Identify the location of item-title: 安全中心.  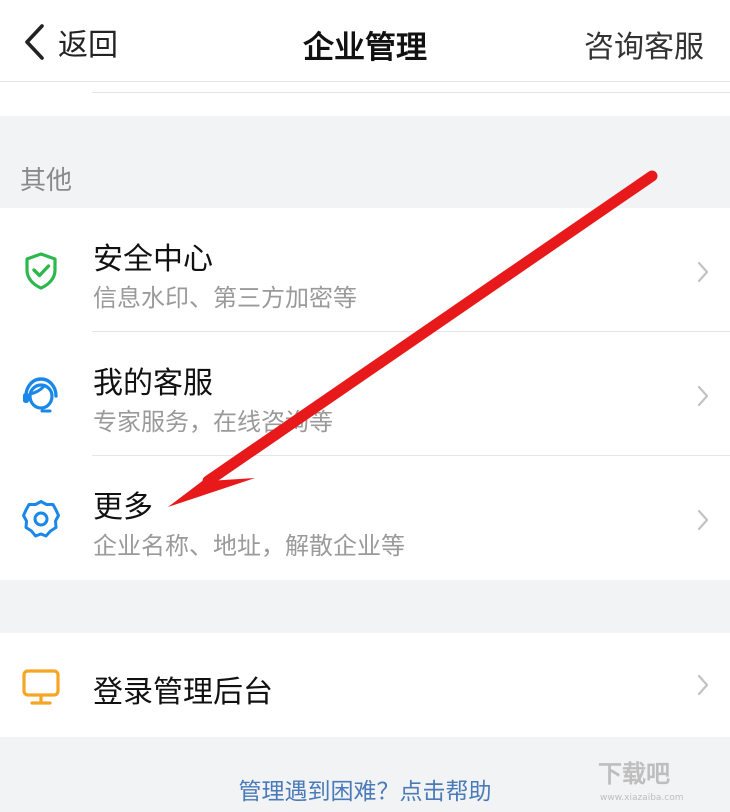
(153, 259).